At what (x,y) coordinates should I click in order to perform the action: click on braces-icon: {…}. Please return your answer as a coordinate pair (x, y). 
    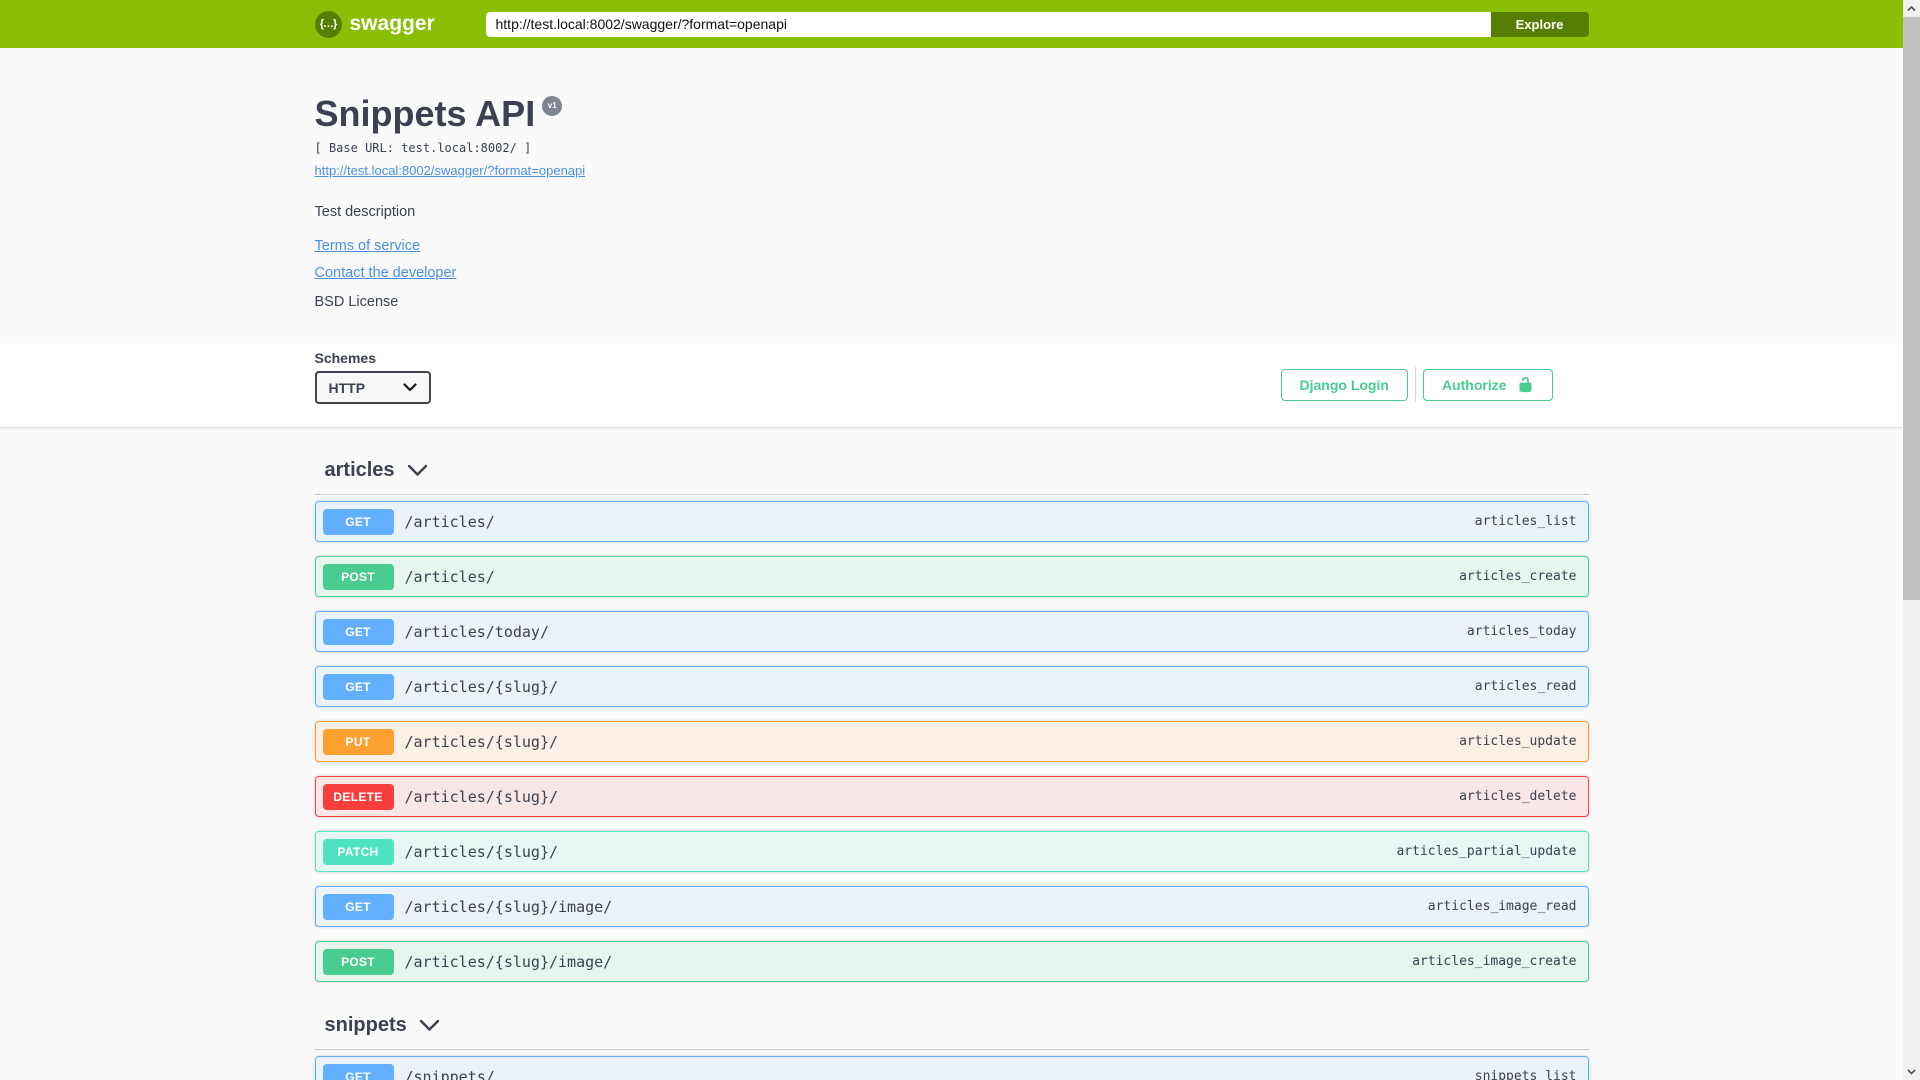
    Looking at the image, I should click on (328, 24).